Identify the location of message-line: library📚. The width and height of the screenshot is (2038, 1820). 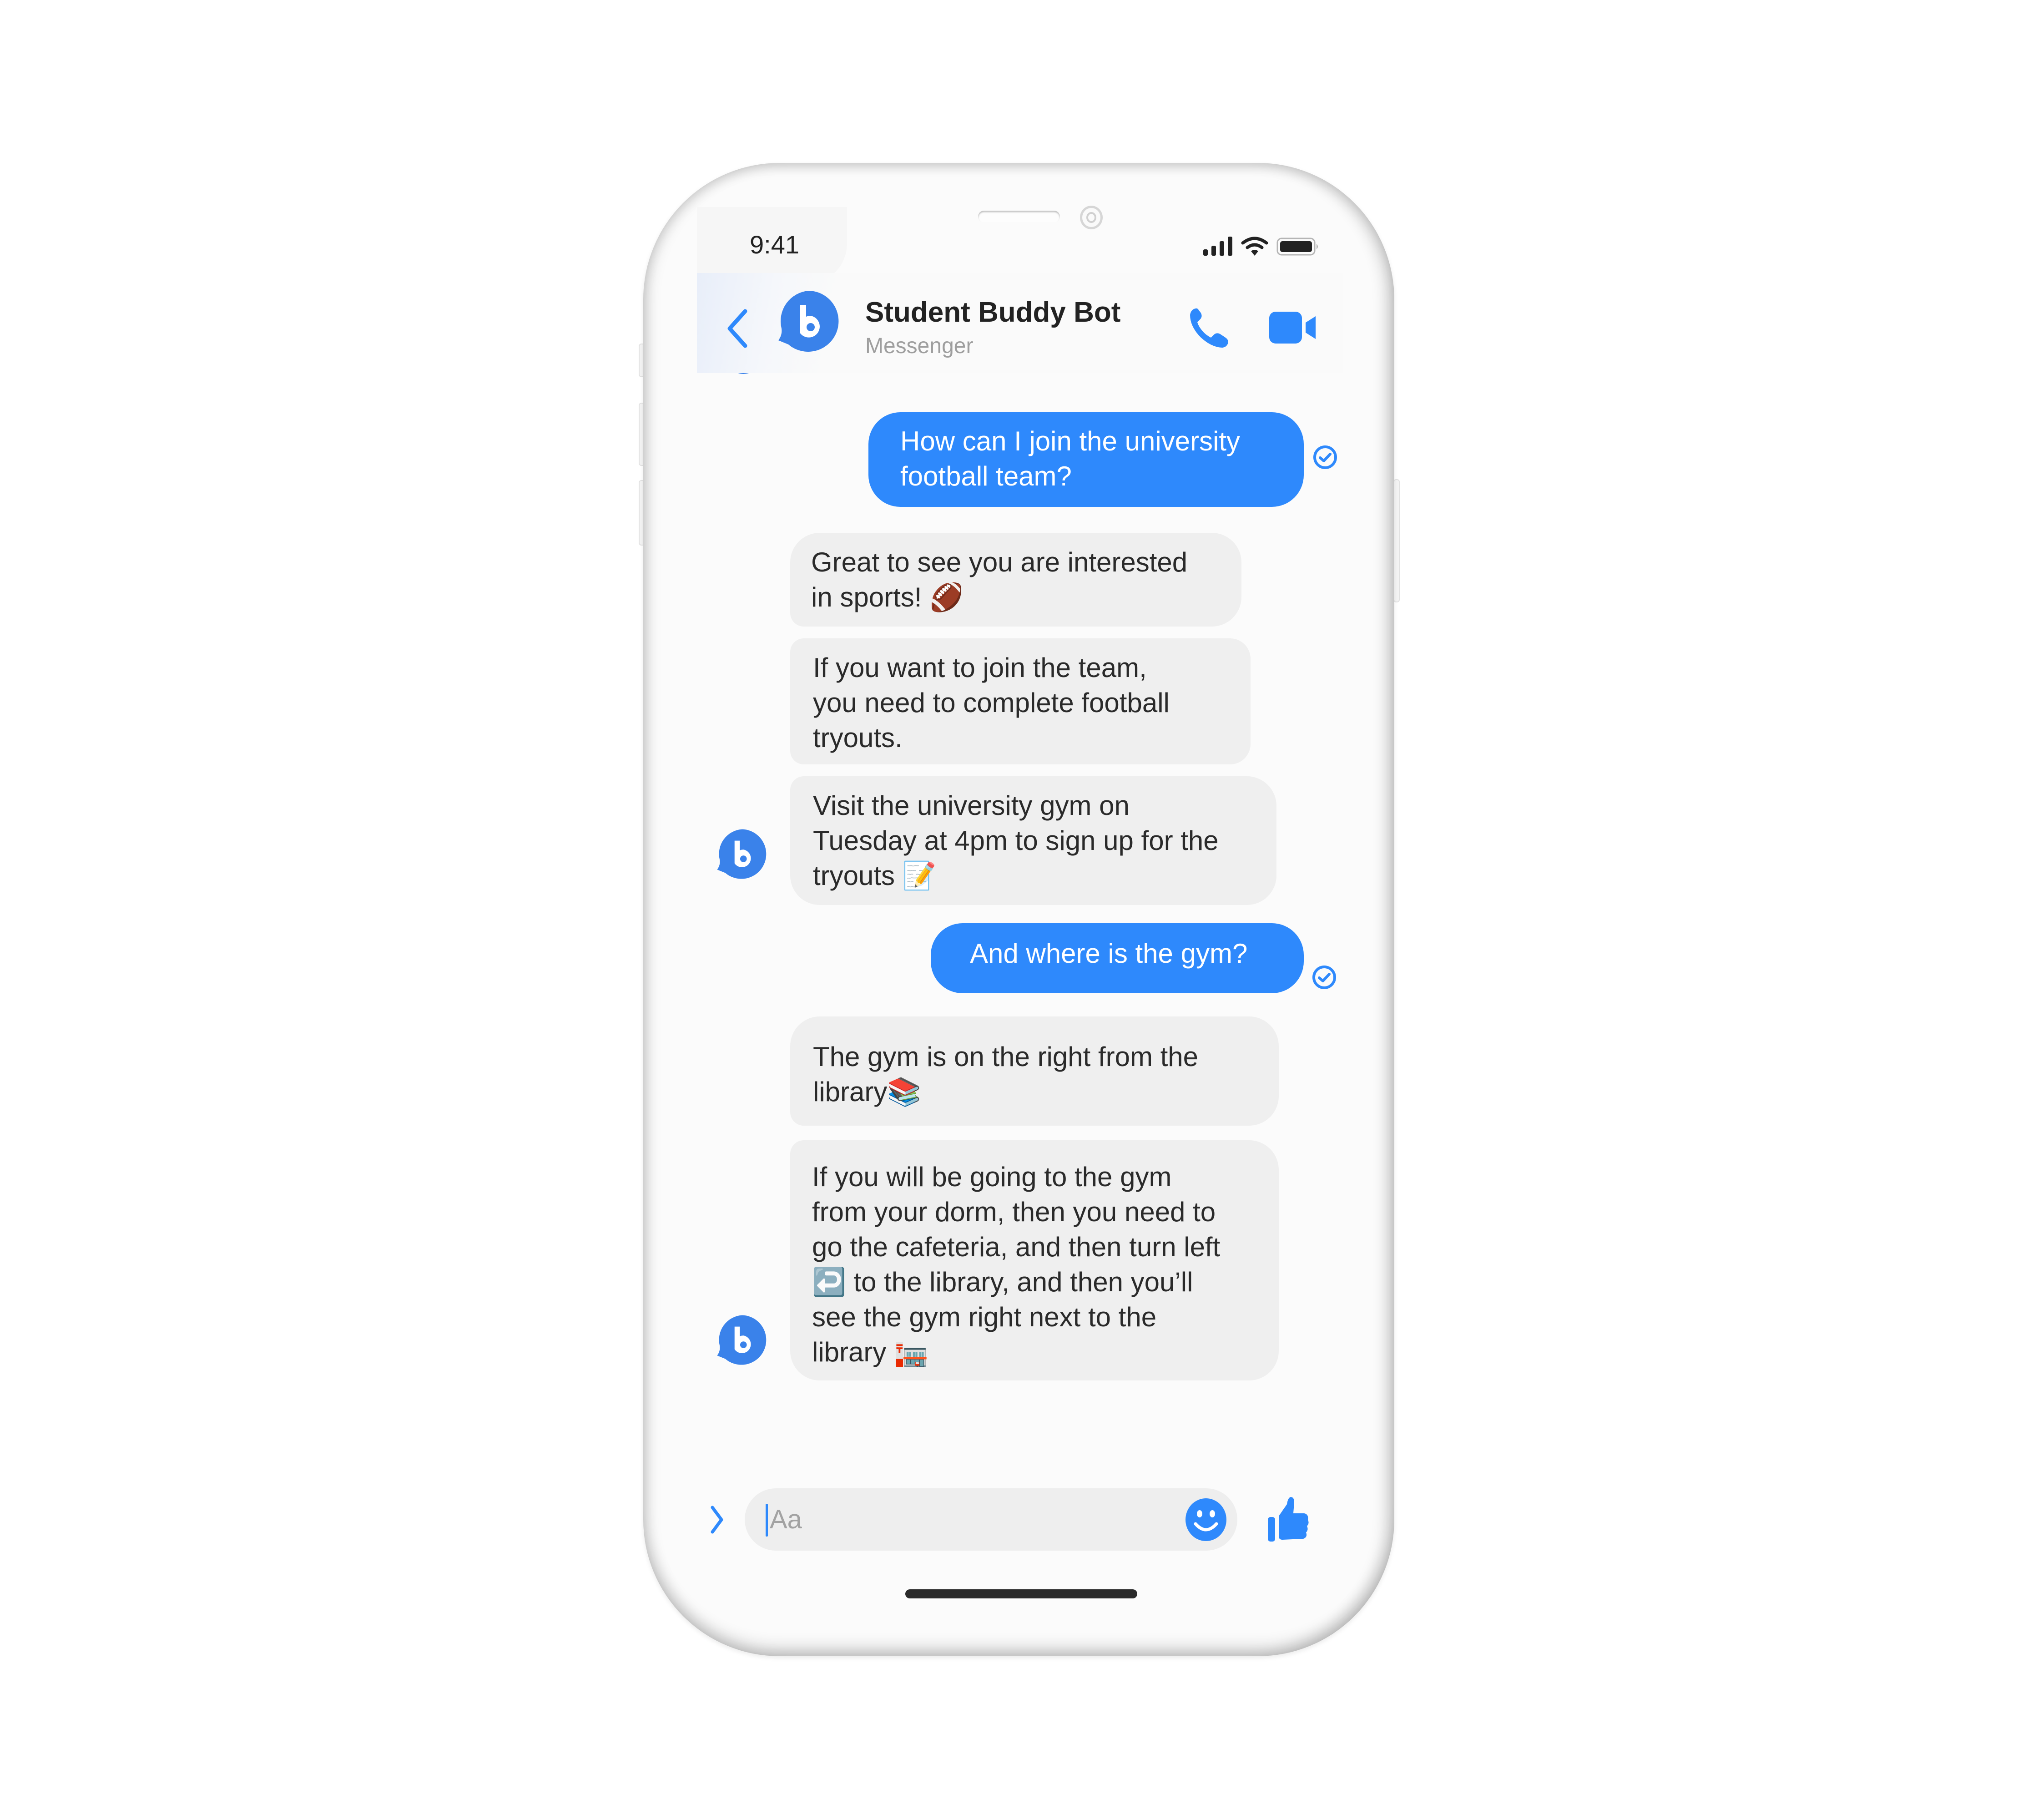
(867, 1092).